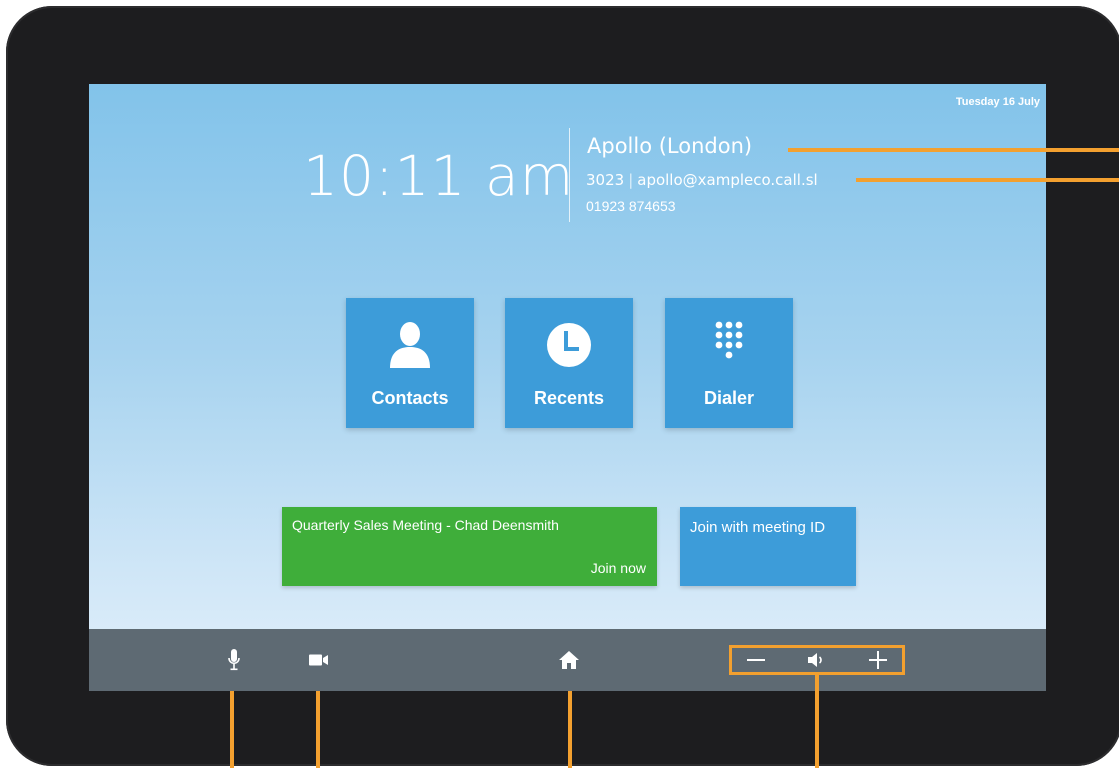  What do you see at coordinates (768, 546) in the screenshot?
I see `join-with-meeting-id-button: Join with meeting ID` at bounding box center [768, 546].